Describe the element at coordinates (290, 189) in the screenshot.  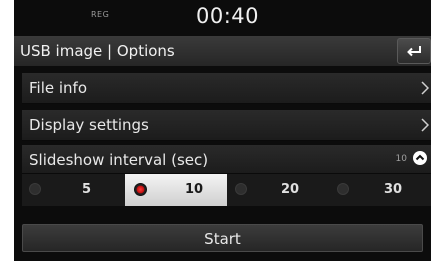
I see `interval-option-label: 20` at that location.